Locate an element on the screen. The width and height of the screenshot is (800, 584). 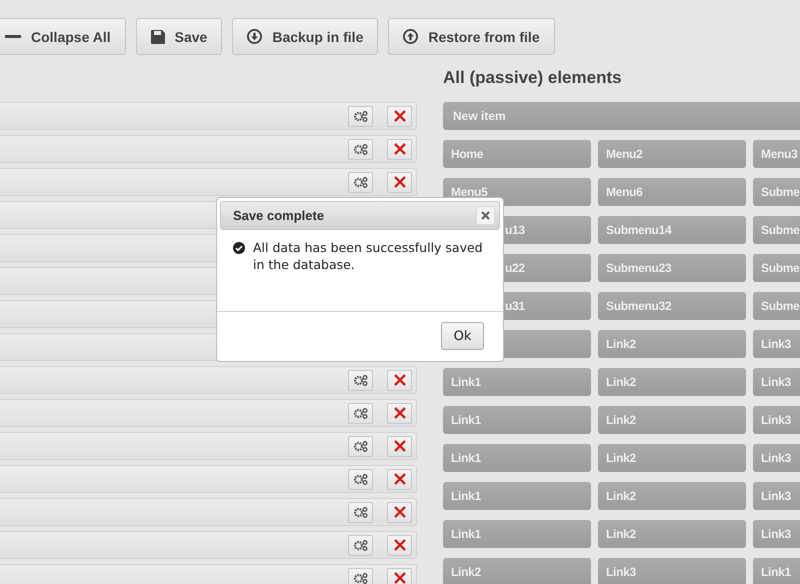
element-tile: Submenu14 is located at coordinates (672, 230).